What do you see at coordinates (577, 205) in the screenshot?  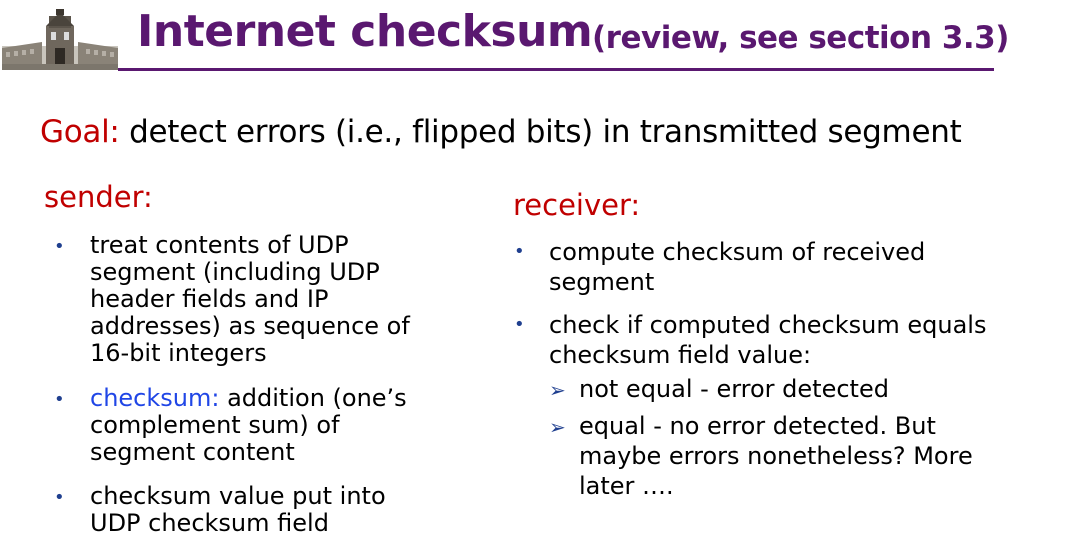 I see `receiver-heading: receiver:` at bounding box center [577, 205].